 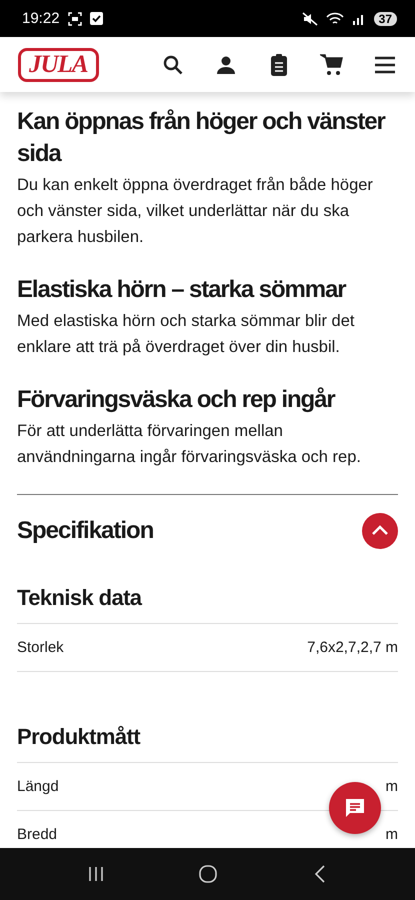 What do you see at coordinates (41, 18) in the screenshot?
I see `status-time: 19:22` at bounding box center [41, 18].